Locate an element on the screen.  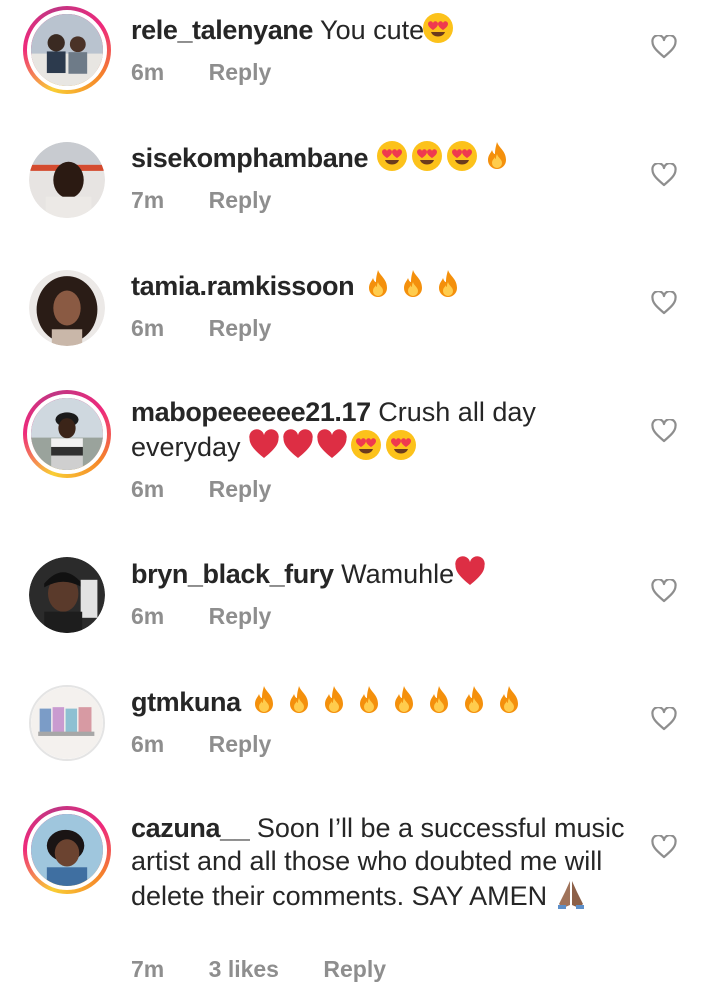
folded-hands-emoji is located at coordinates (571, 894).